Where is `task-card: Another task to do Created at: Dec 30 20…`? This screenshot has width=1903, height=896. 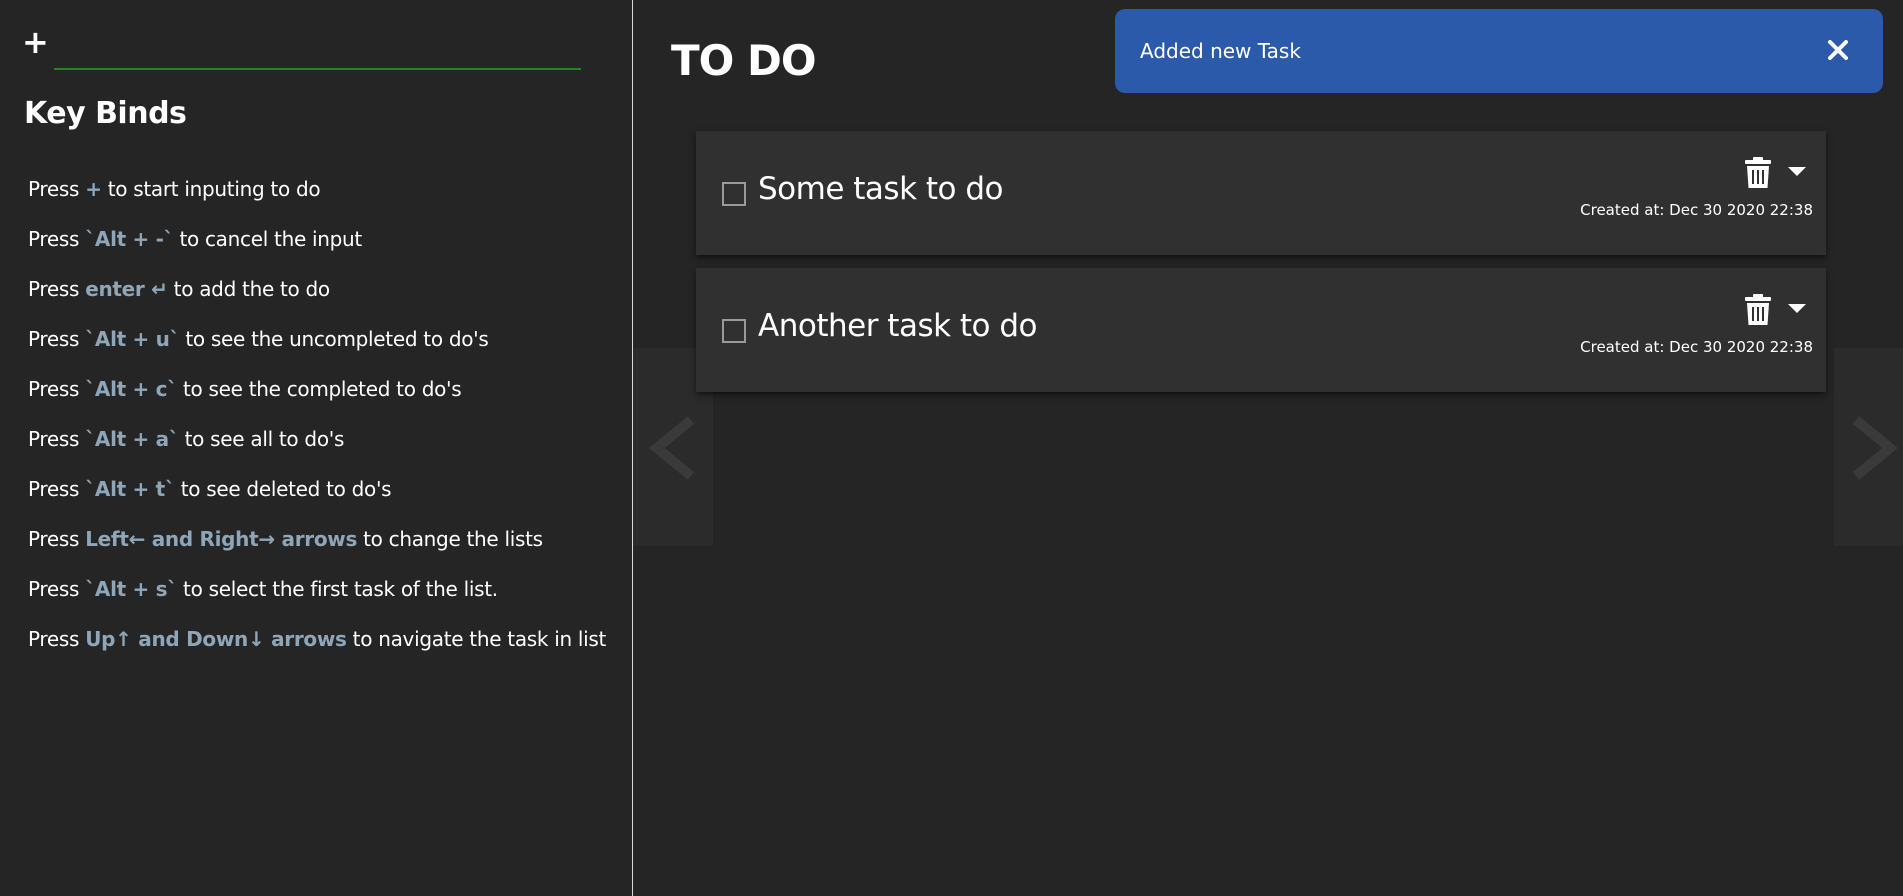
task-card: Another task to do Created at: Dec 30 20… is located at coordinates (1261, 330).